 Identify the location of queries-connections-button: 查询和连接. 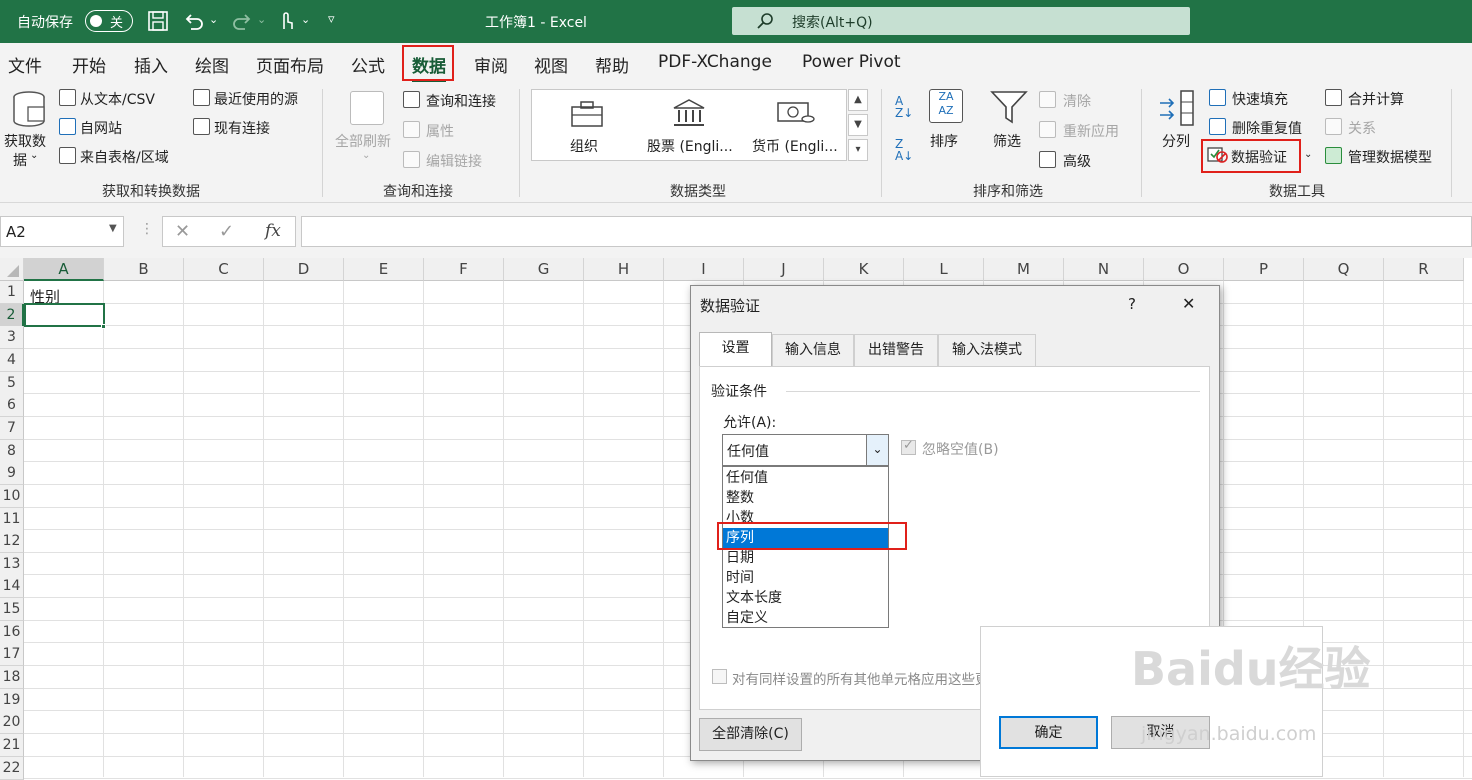
(461, 101).